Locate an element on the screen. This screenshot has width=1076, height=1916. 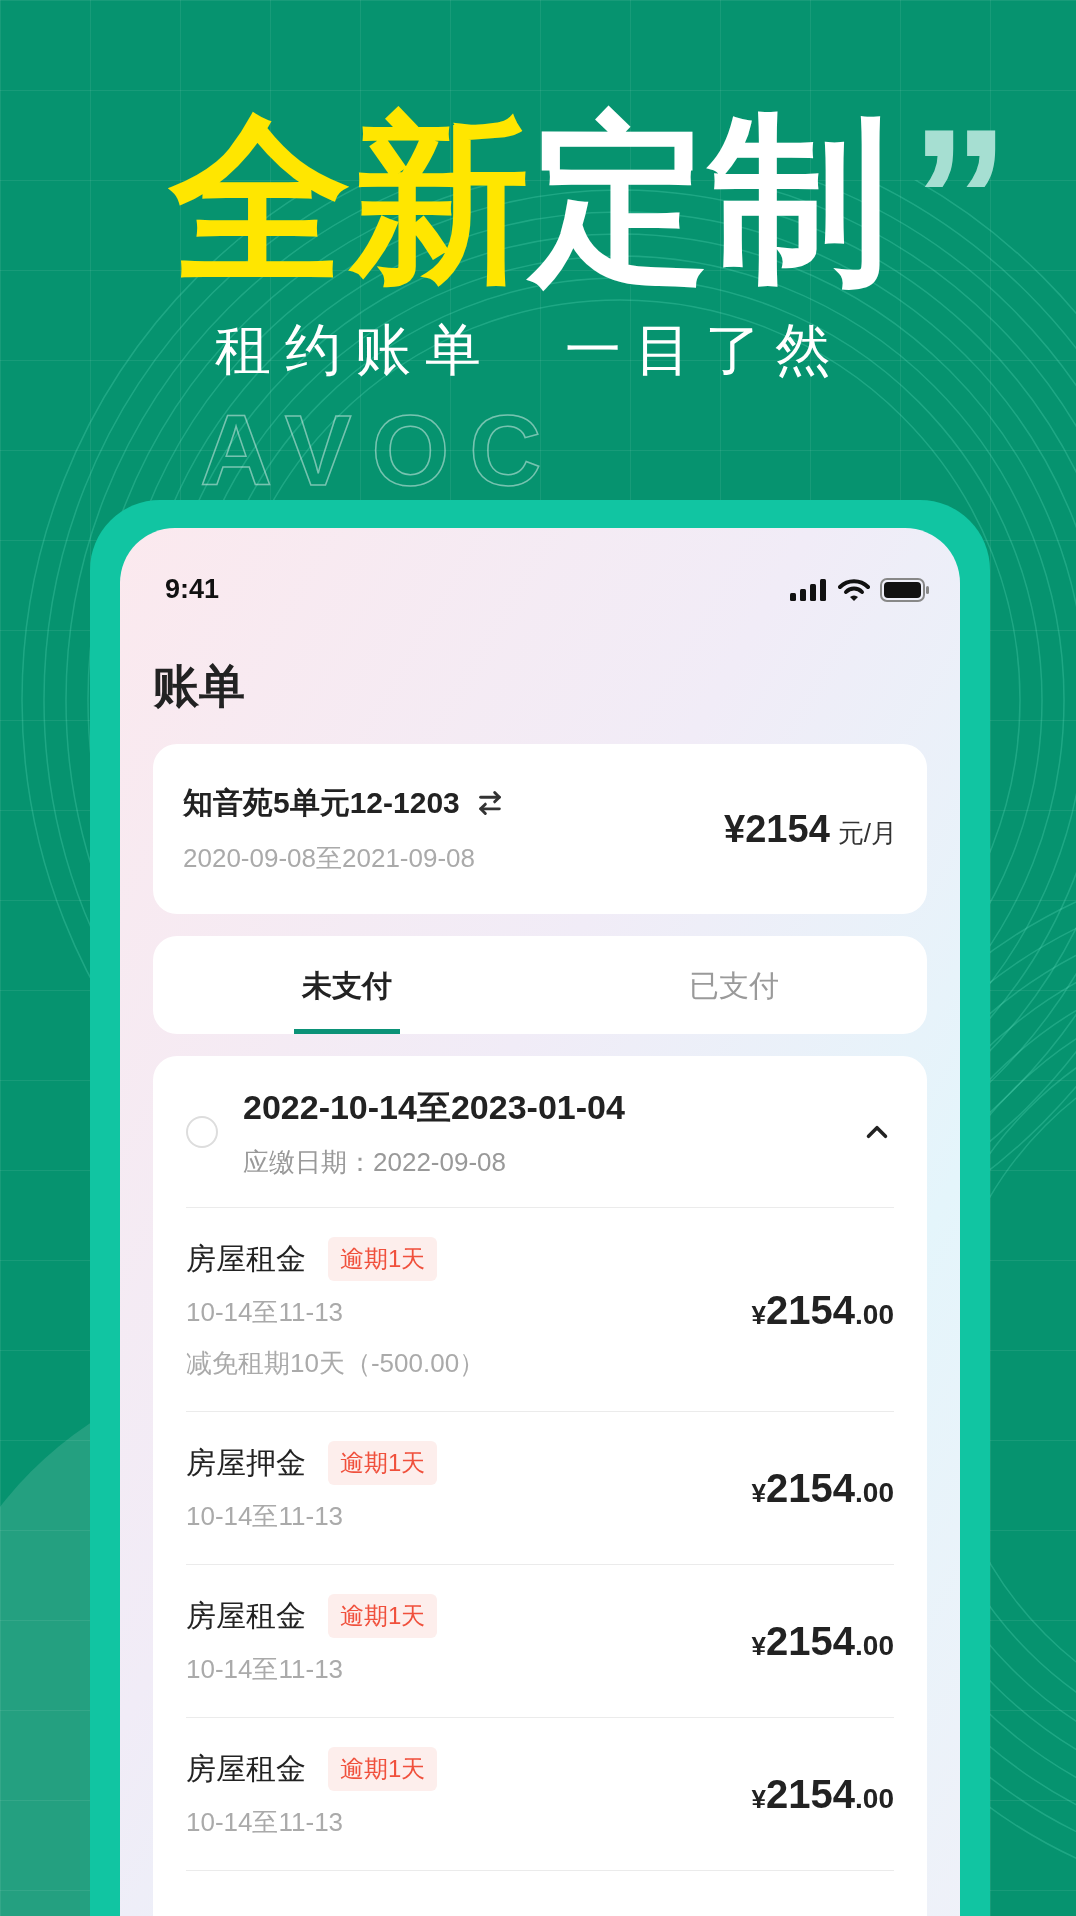
subtitle-text: 租约账单 is located at coordinates (355, 350).